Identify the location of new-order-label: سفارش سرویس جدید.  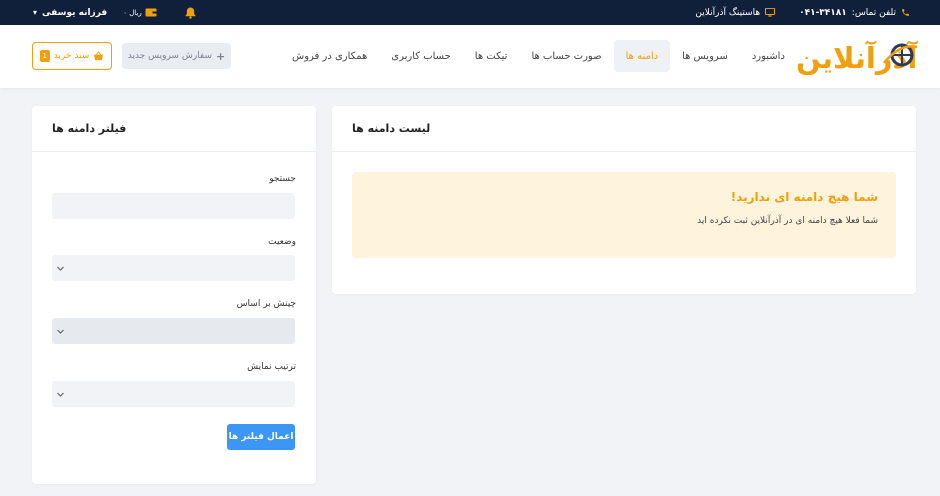
(170, 56).